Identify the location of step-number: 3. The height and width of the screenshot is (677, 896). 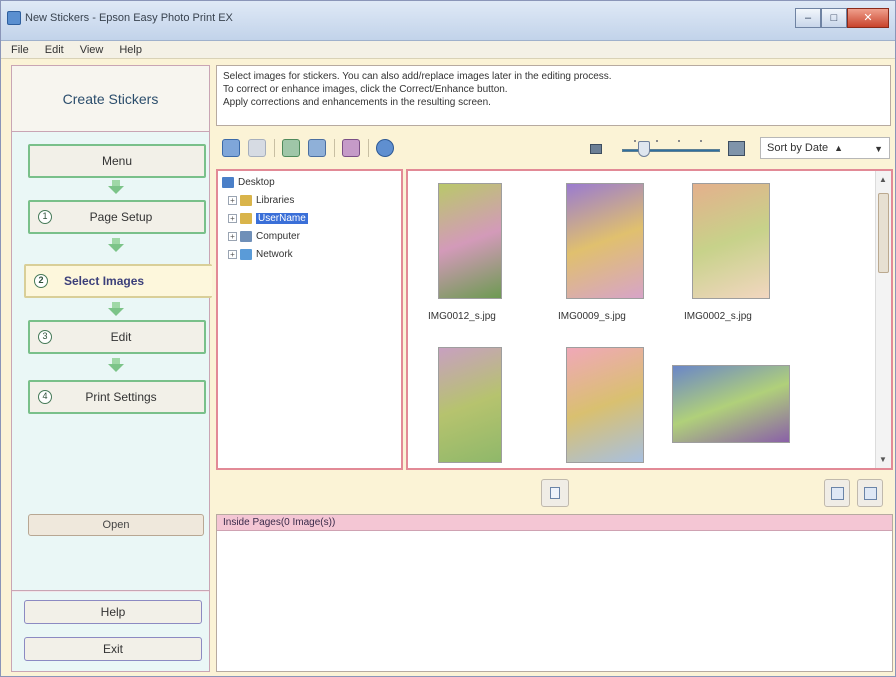
(45, 337).